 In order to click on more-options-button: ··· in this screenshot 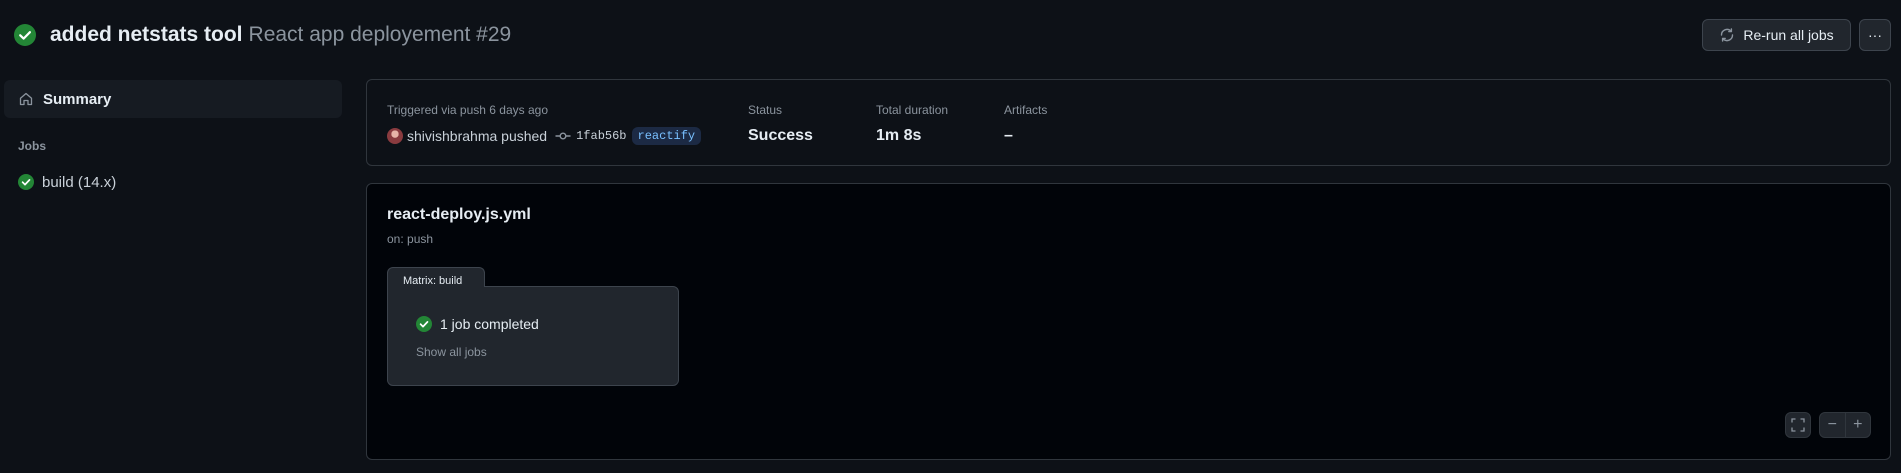, I will do `click(1875, 35)`.